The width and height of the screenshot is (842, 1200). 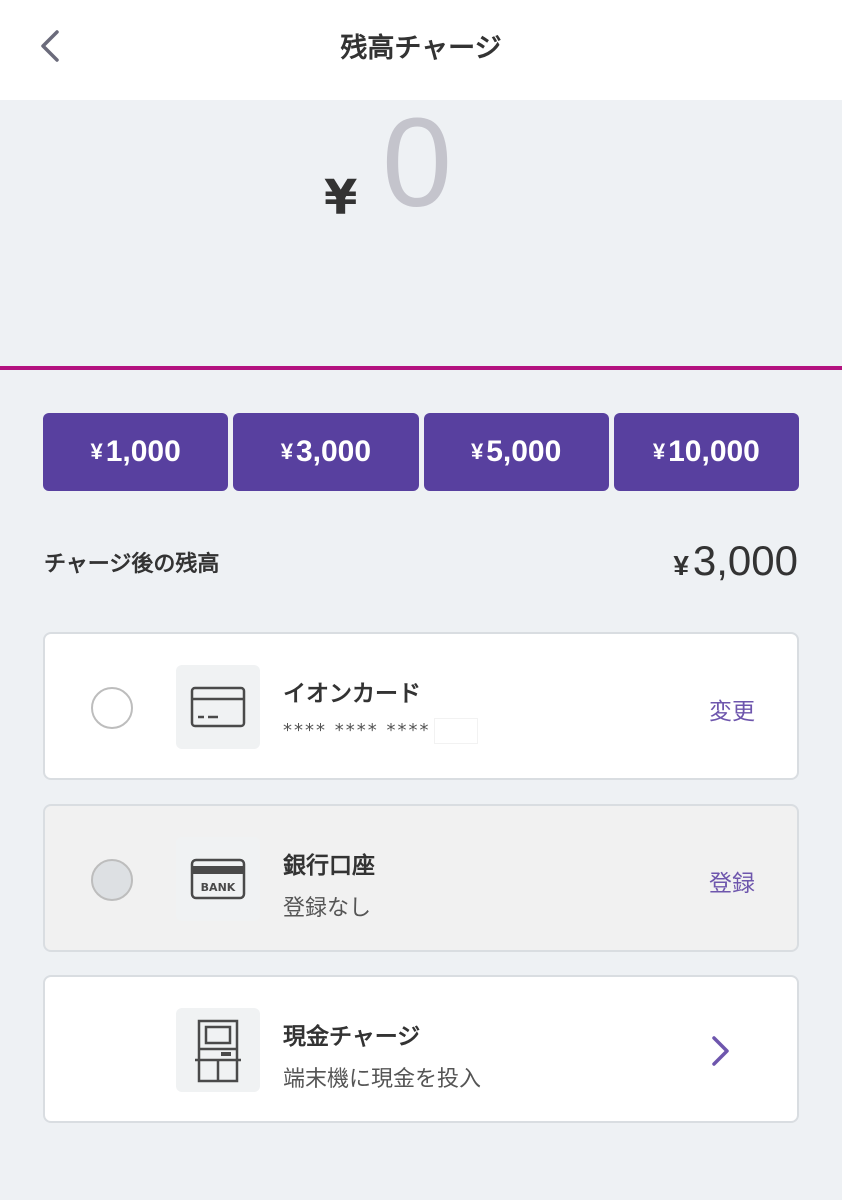 What do you see at coordinates (516, 452) in the screenshot?
I see `preset-5000-button: ¥5,000` at bounding box center [516, 452].